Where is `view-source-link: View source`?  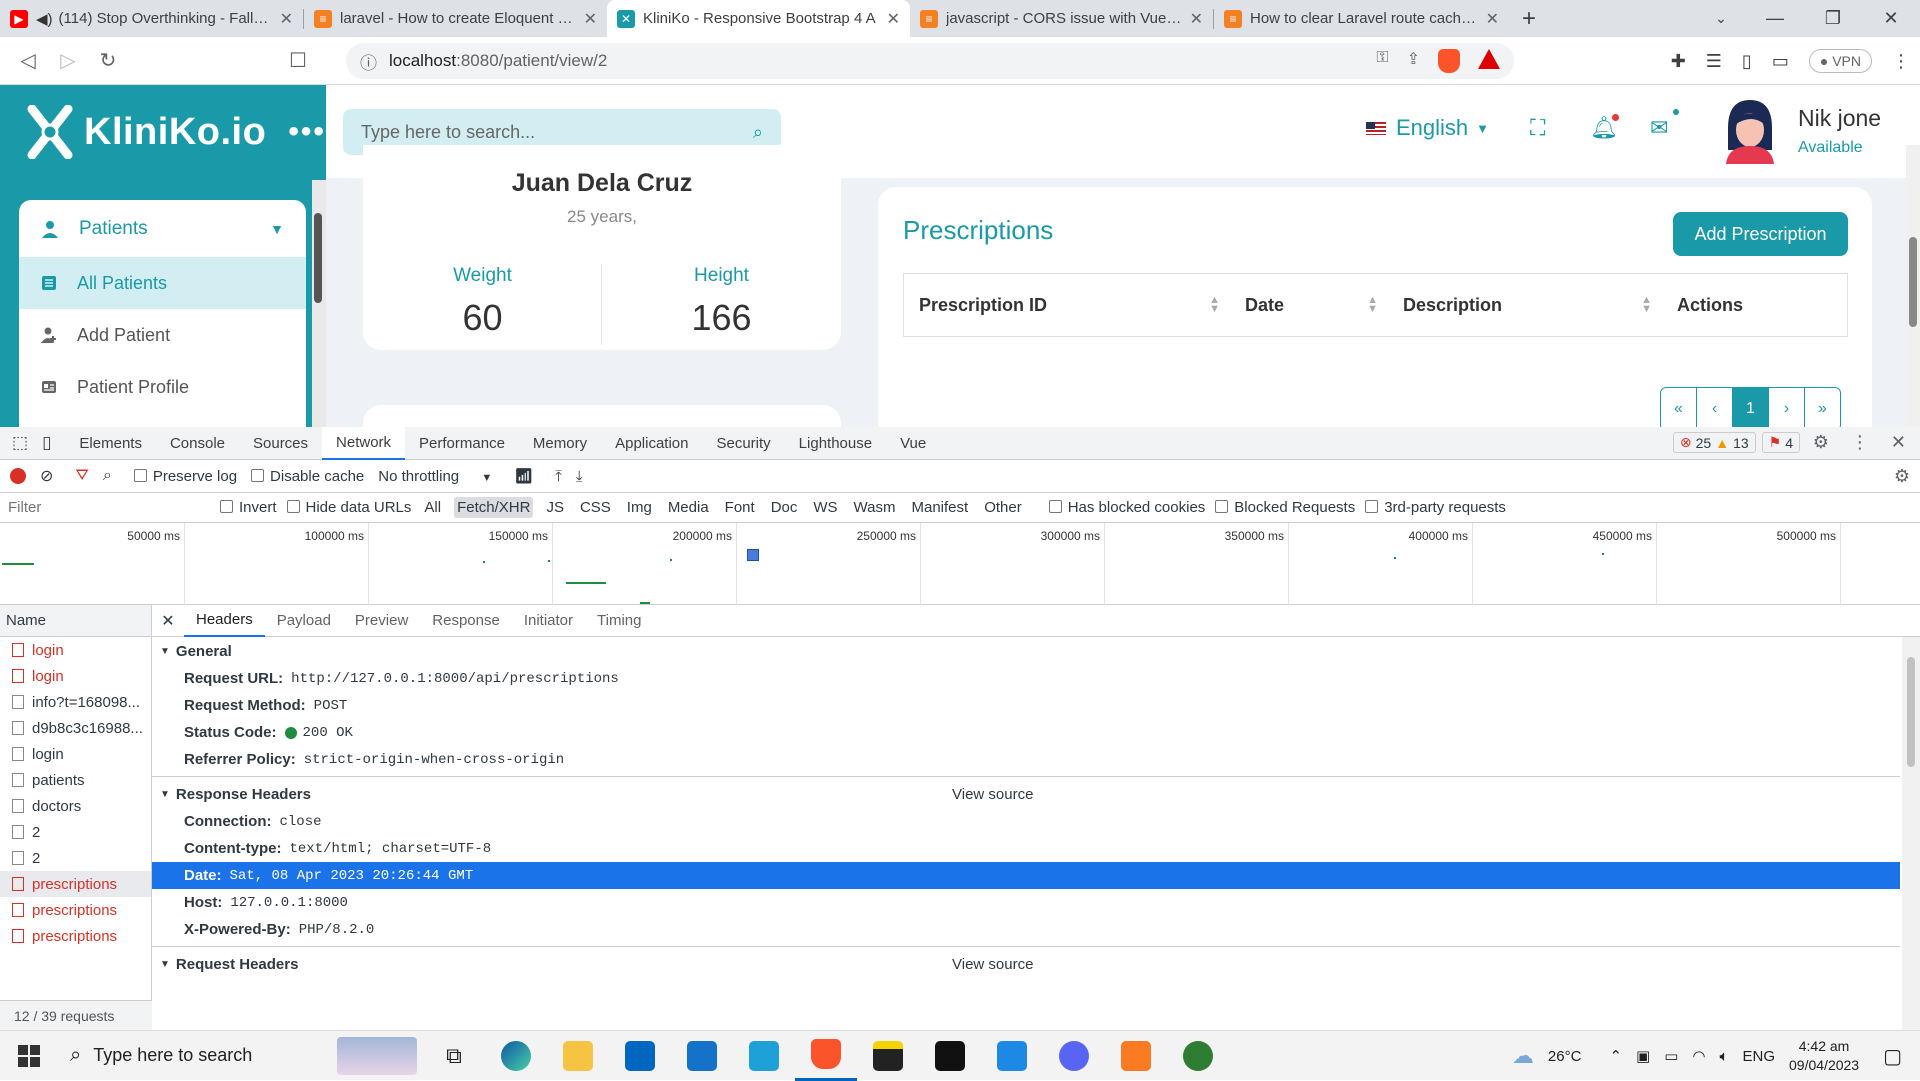
view-source-link: View source is located at coordinates (992, 964).